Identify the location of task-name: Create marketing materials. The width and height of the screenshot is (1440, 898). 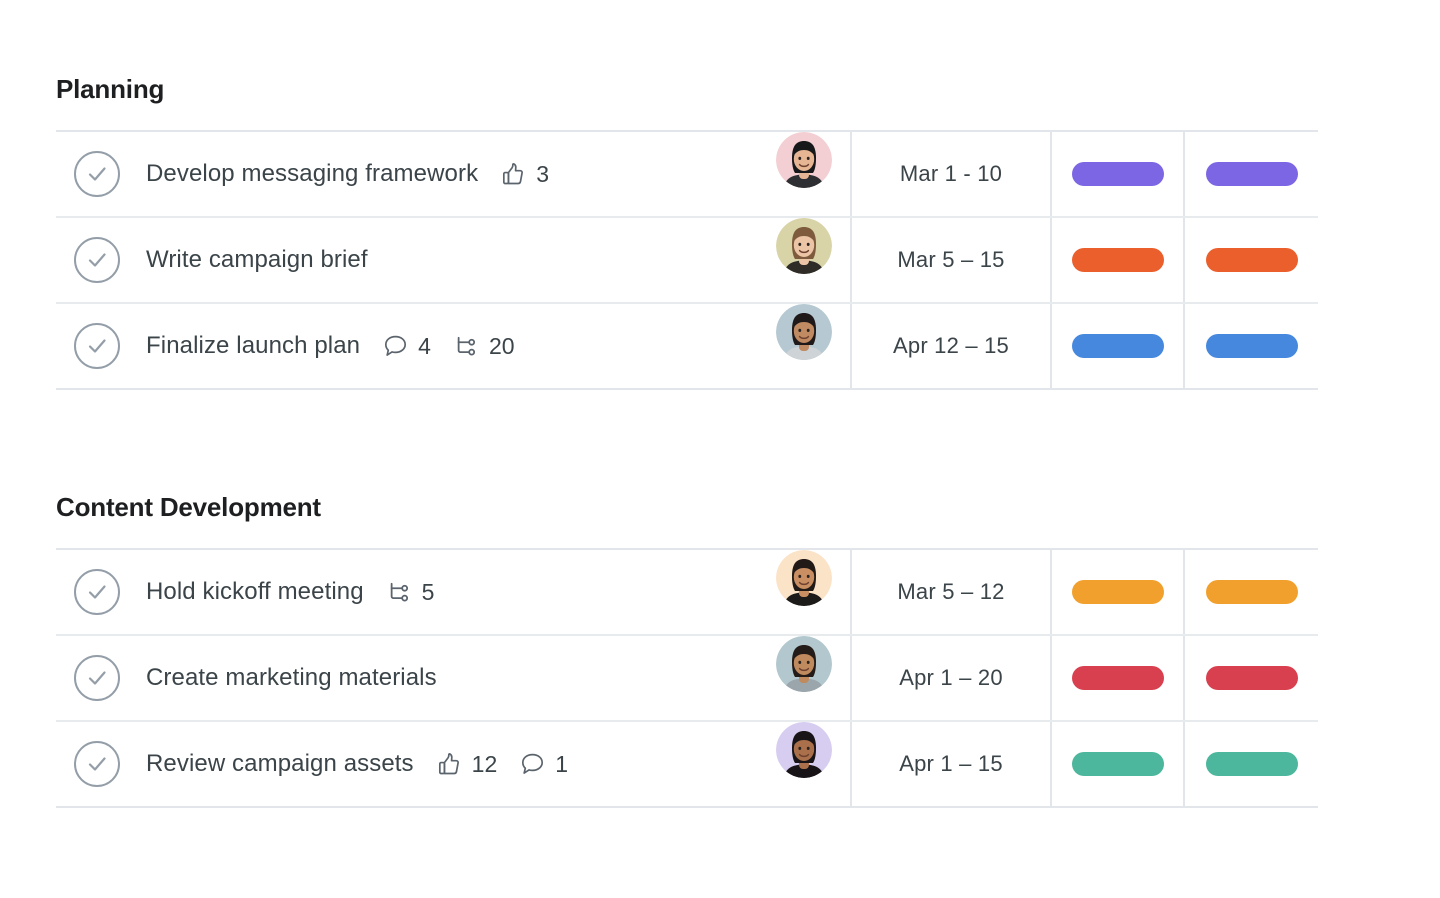
(291, 678).